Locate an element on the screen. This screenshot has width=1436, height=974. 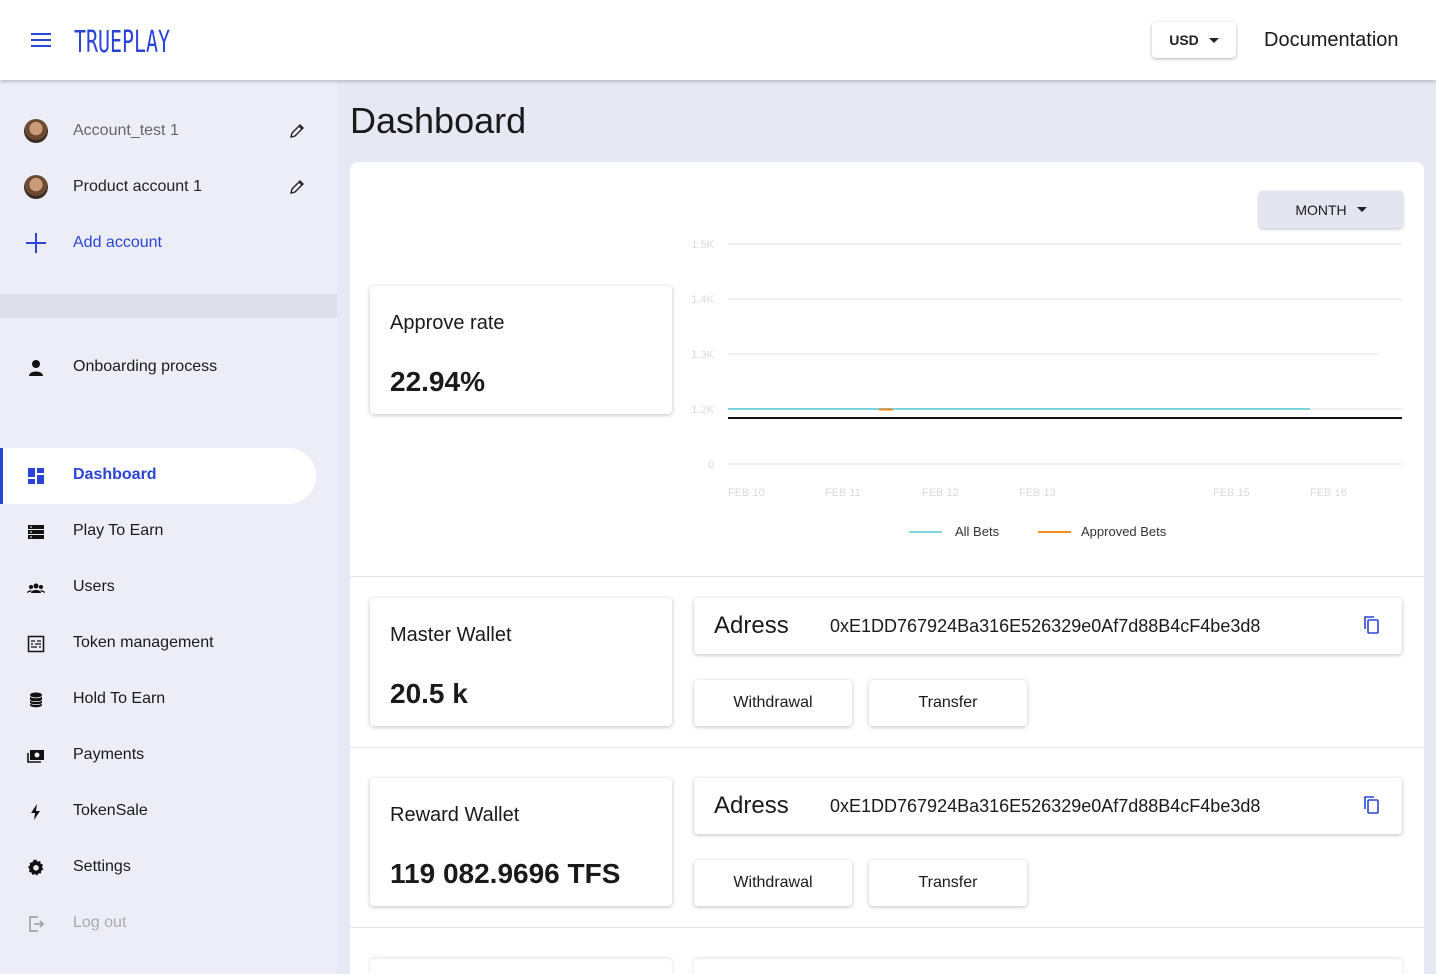
sidebar-item-hold-to-earn: Hold To Earn is located at coordinates (168, 700).